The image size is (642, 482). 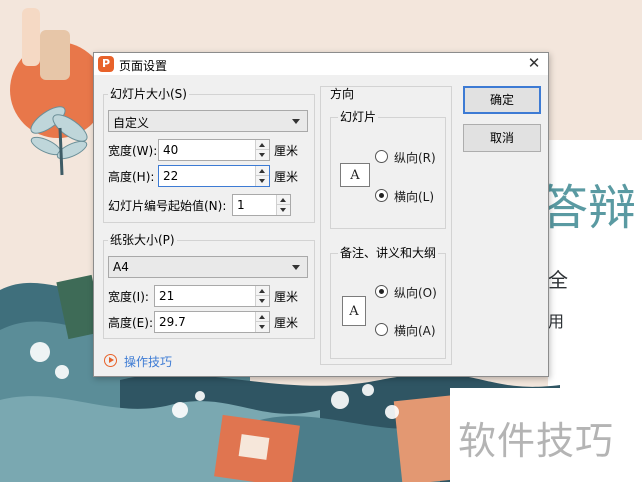 What do you see at coordinates (355, 175) in the screenshot?
I see `landscape-page-icon: A` at bounding box center [355, 175].